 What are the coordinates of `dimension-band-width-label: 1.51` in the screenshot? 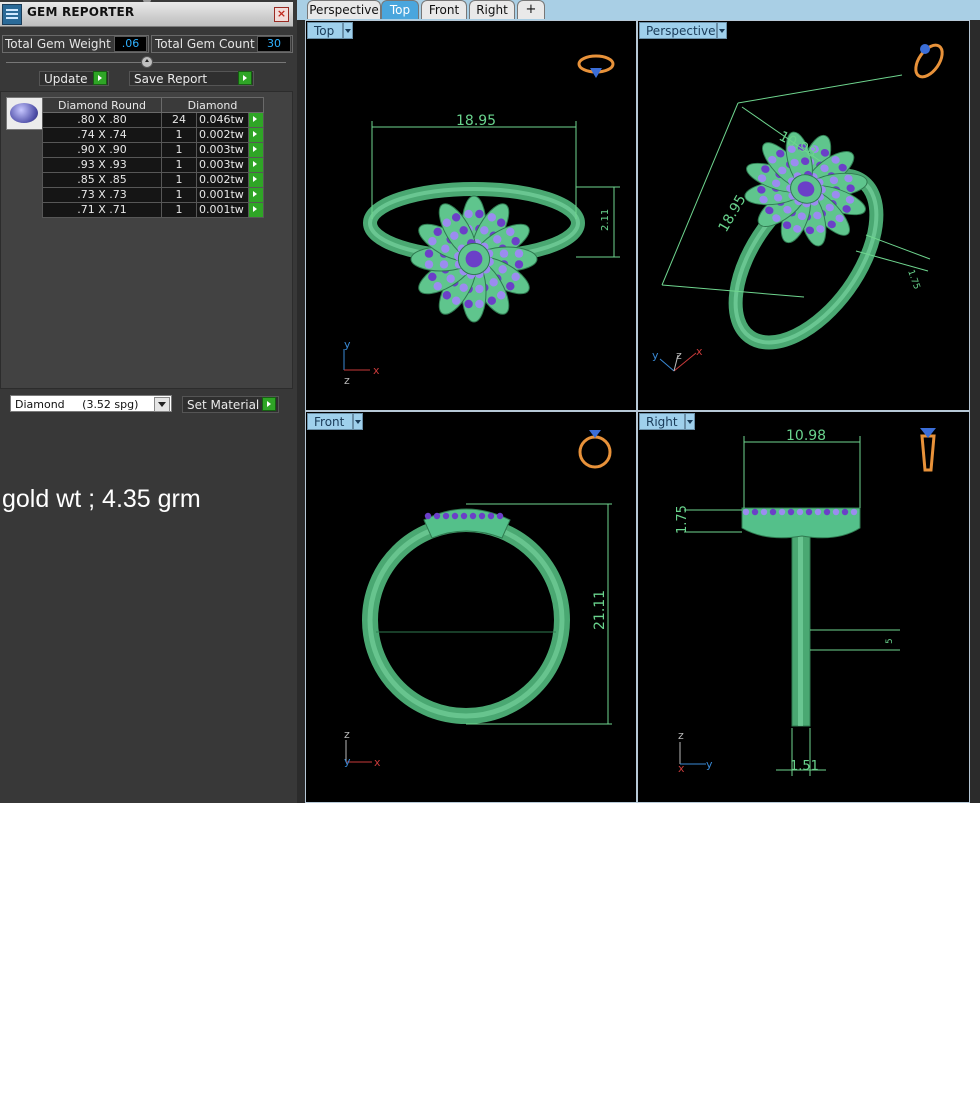 It's located at (804, 766).